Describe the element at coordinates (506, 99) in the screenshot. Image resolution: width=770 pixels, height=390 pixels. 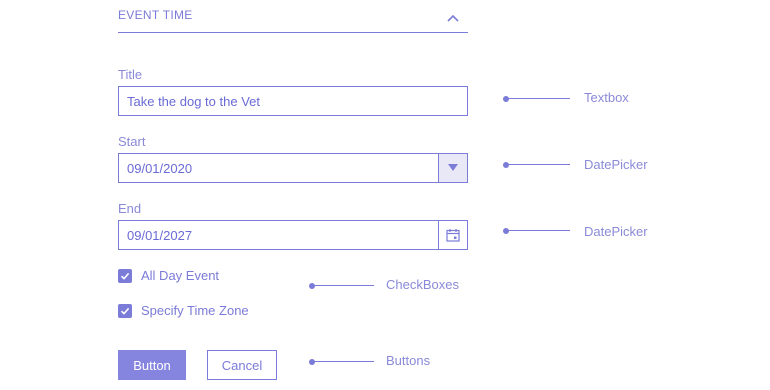
I see `callout-dot-textbox` at that location.